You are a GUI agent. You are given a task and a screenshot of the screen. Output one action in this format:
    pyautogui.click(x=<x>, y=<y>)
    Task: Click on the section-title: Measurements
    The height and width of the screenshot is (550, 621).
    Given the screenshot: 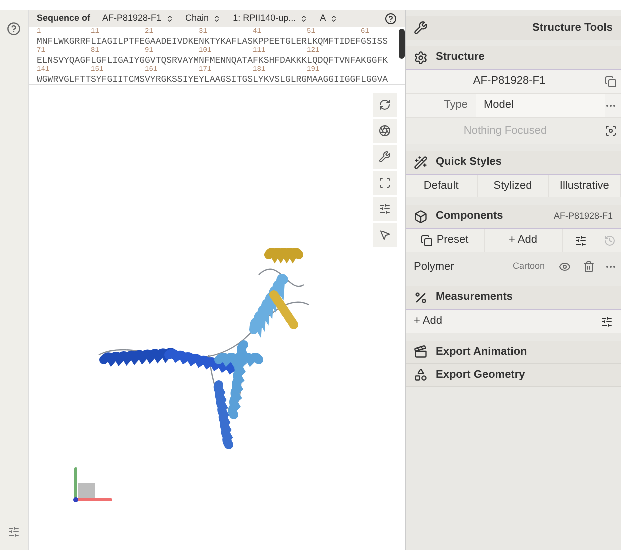 What is the action you would take?
    pyautogui.click(x=475, y=298)
    